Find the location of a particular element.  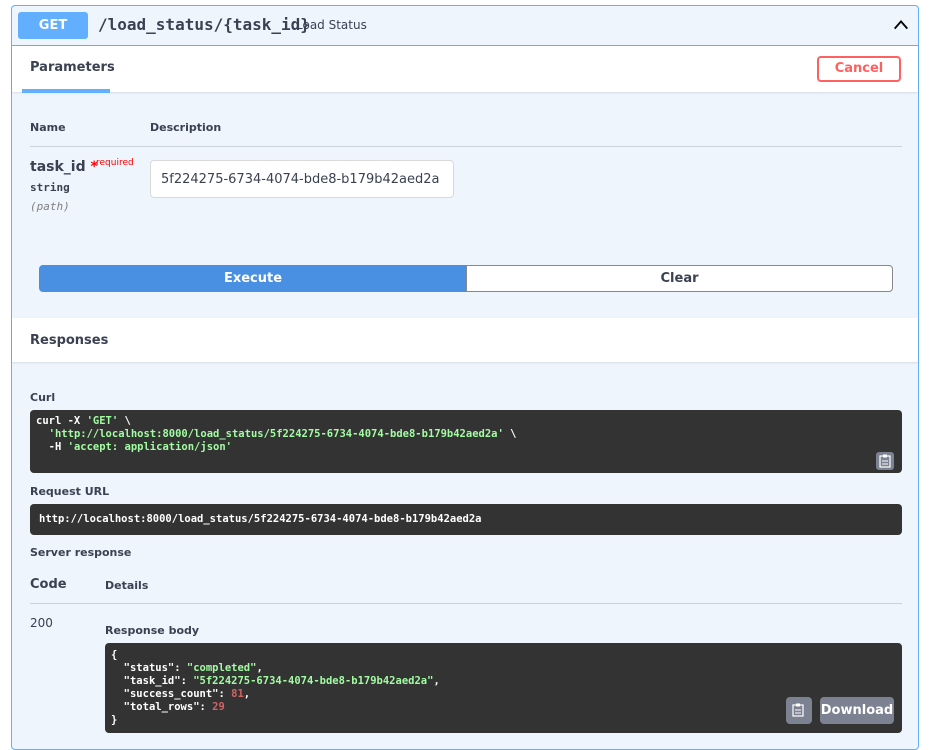

json-key: "task_id" is located at coordinates (152, 681).